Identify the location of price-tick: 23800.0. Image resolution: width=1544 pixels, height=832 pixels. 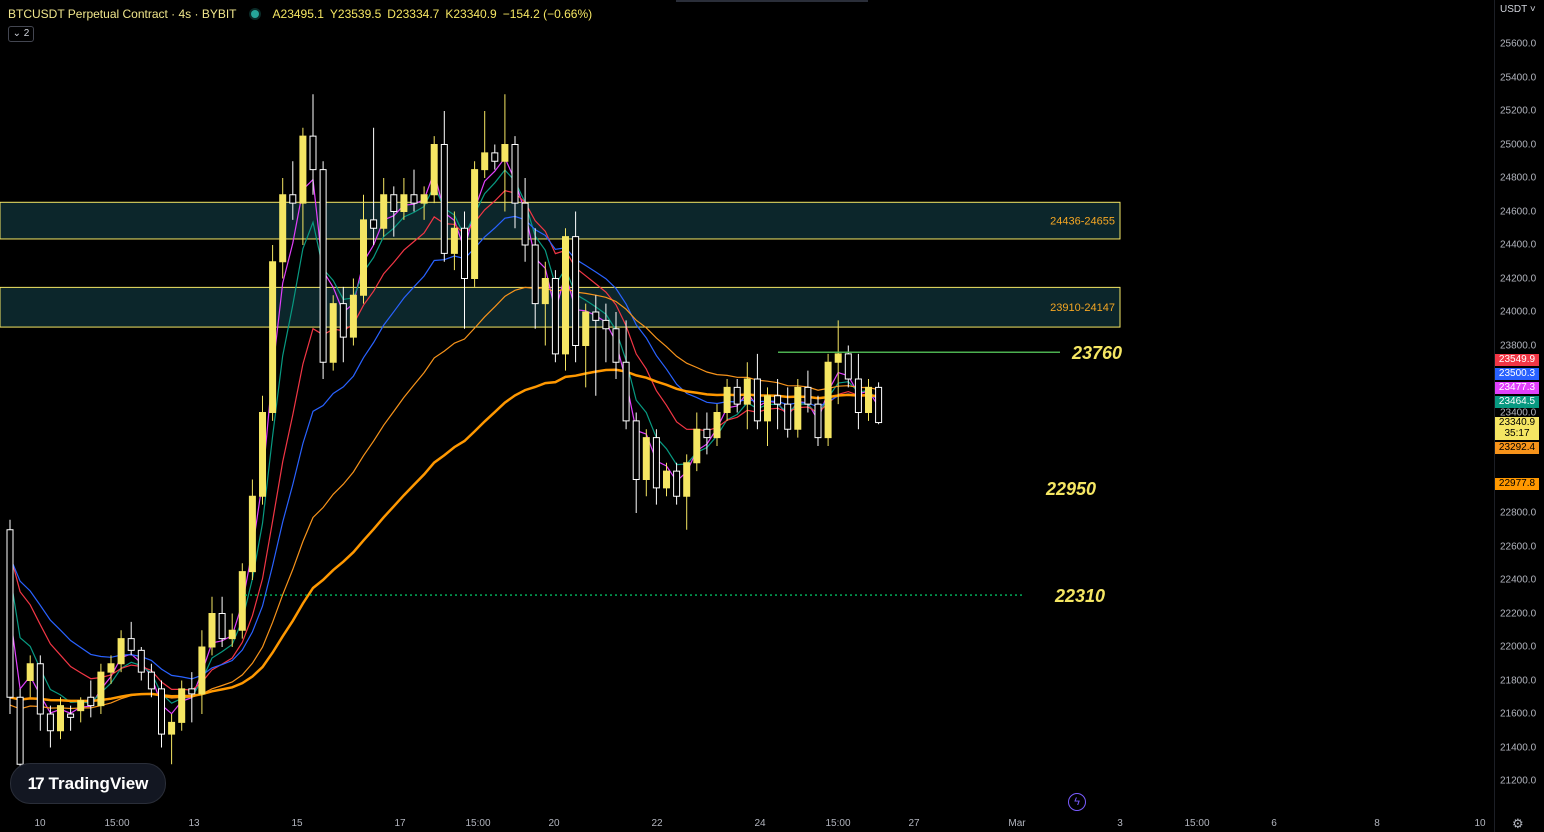
(1518, 345).